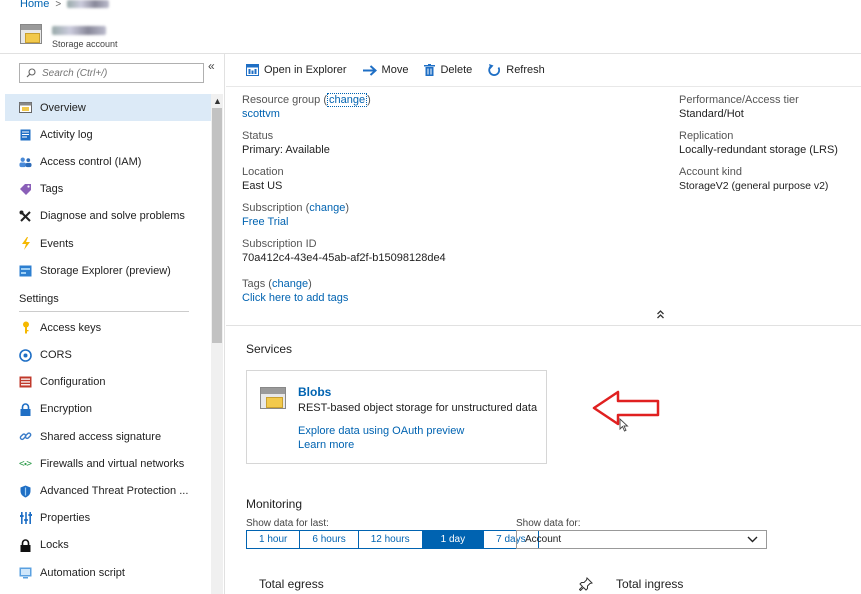  Describe the element at coordinates (34, 5) in the screenshot. I see `breadcrumb-home-link: Home` at that location.